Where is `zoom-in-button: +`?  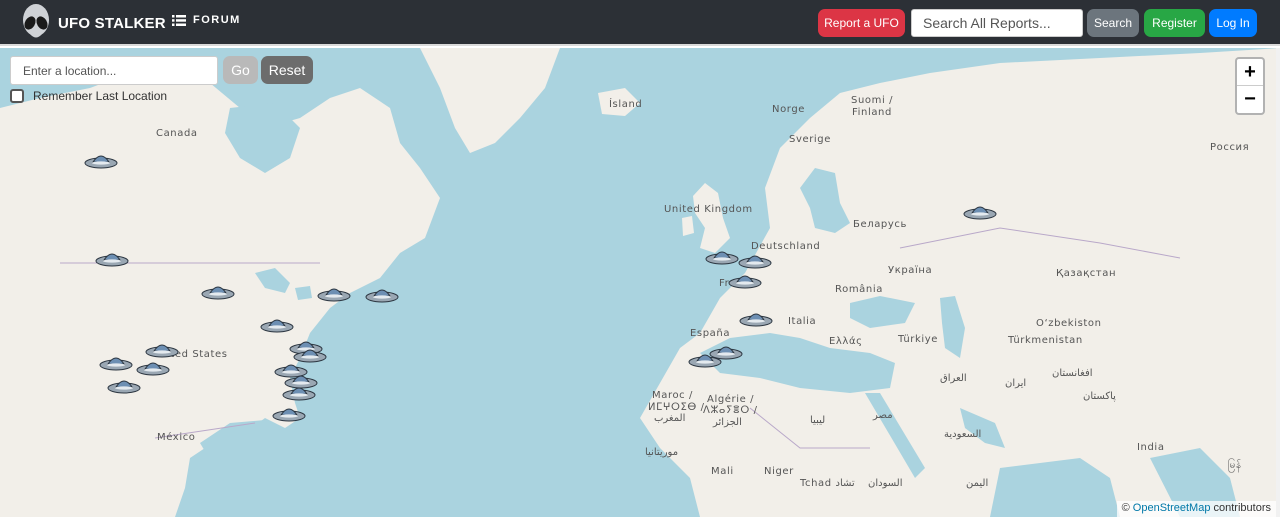 zoom-in-button: + is located at coordinates (1250, 72).